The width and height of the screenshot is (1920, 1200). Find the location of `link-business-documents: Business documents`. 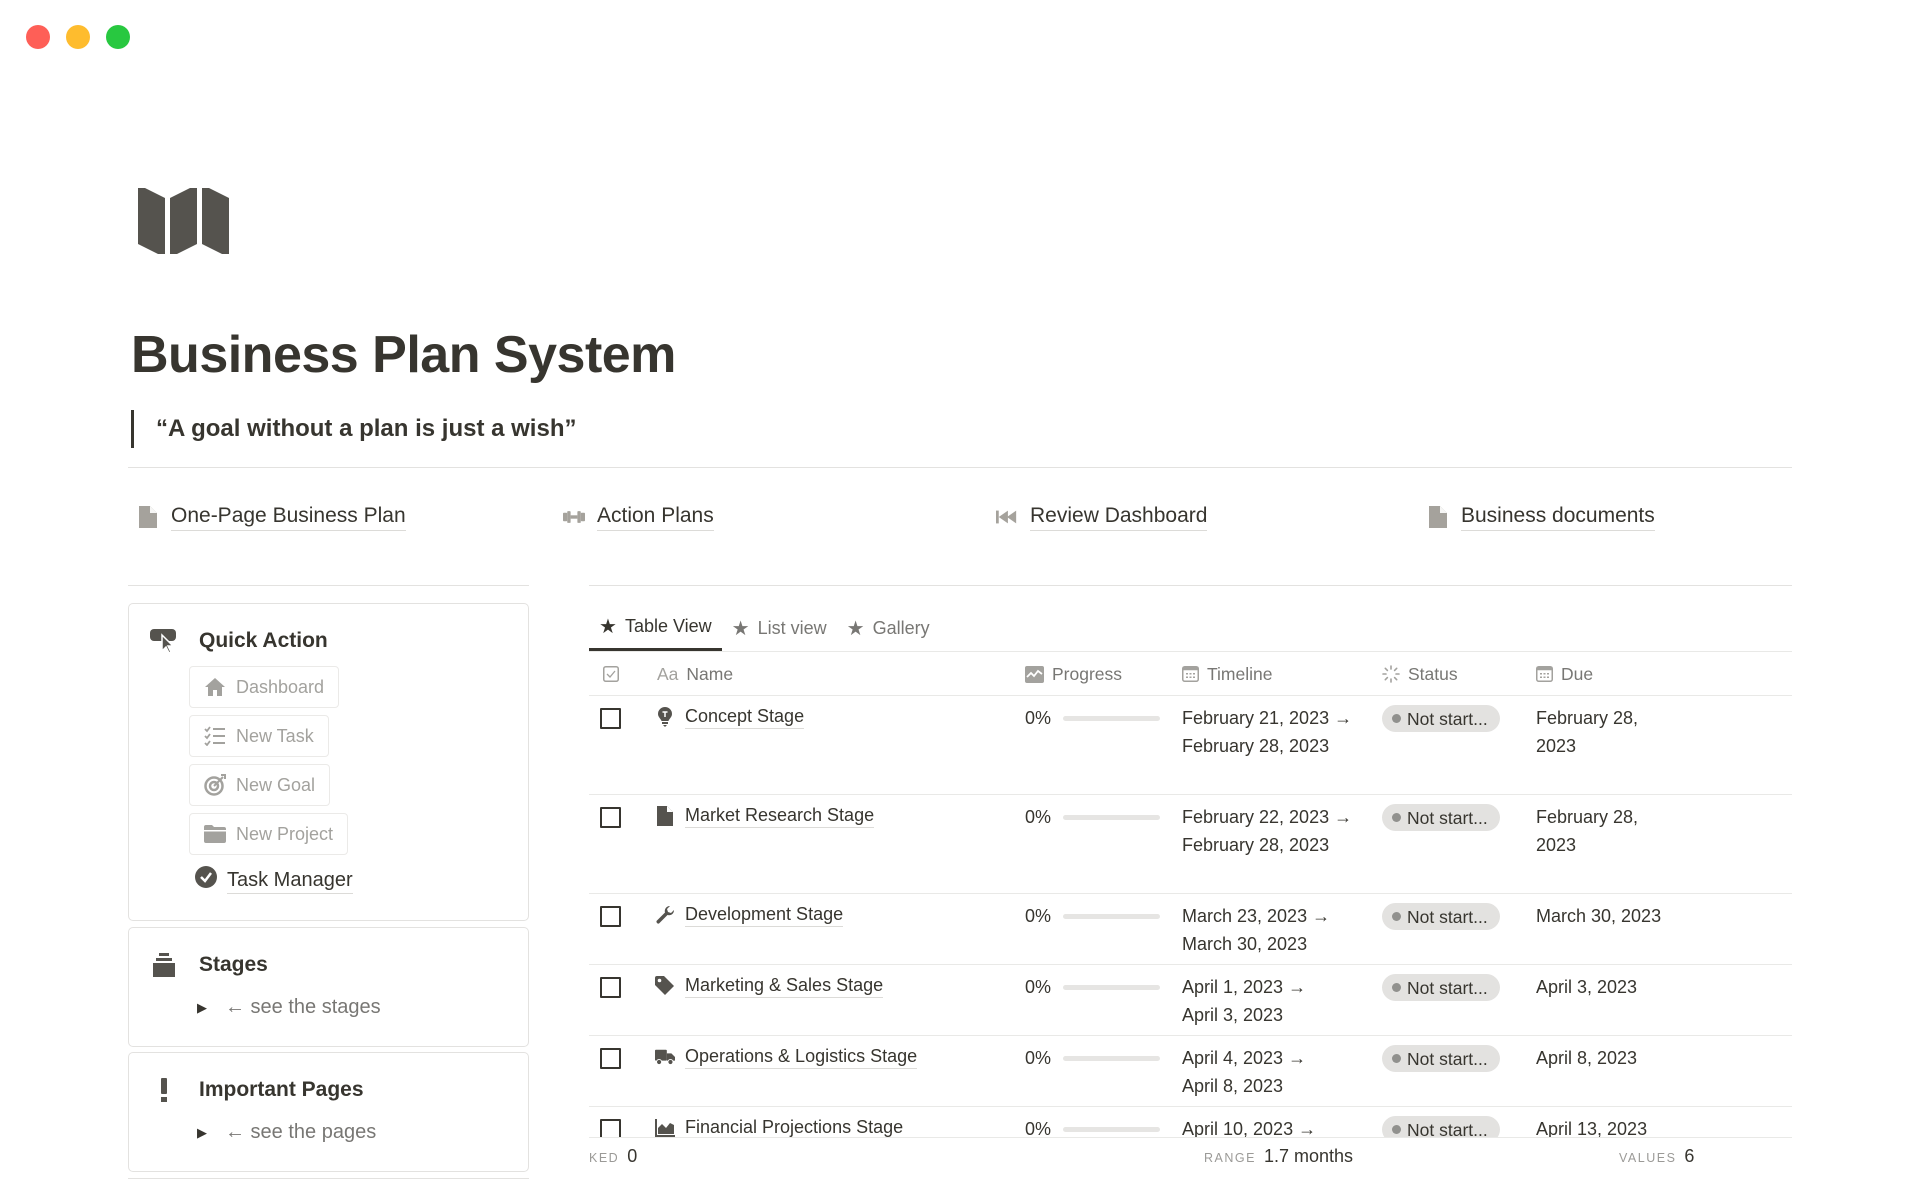

link-business-documents: Business documents is located at coordinates (1541, 517).